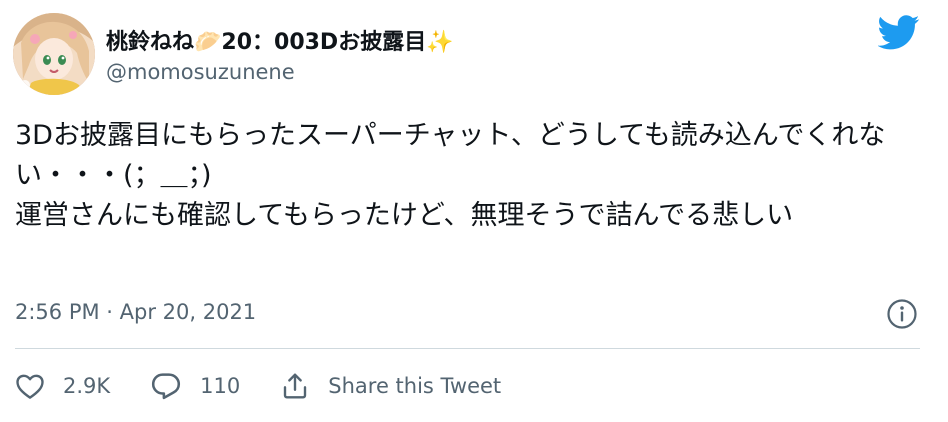 This screenshot has height=422, width=948. Describe the element at coordinates (87, 386) in the screenshot. I see `like-count: 2.9K` at that location.